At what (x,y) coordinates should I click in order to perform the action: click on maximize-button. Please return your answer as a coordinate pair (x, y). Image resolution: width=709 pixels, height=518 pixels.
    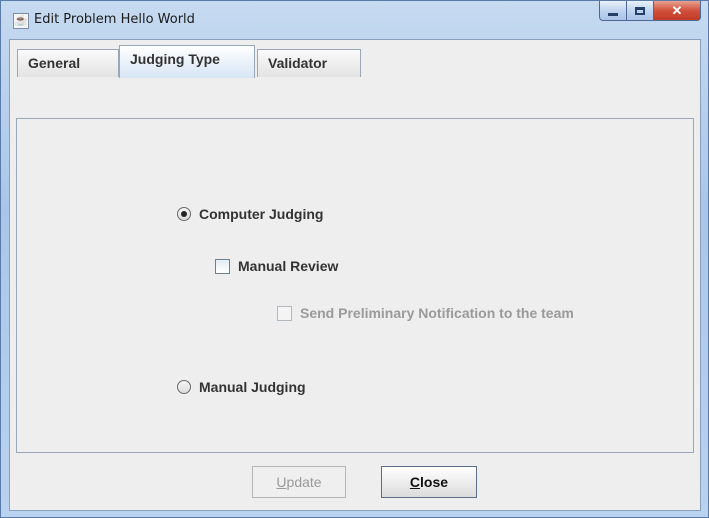
    Looking at the image, I should click on (640, 11).